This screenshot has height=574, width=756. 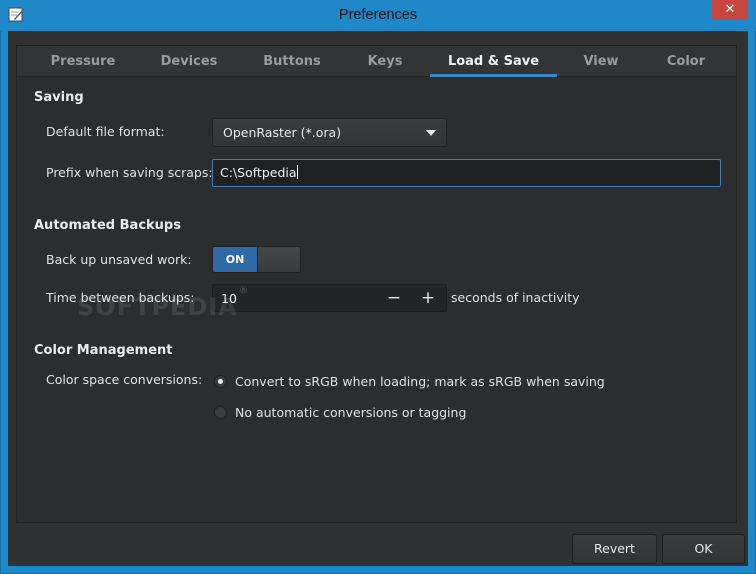 I want to click on backup-label: Back up unsaved work:, so click(x=119, y=259).